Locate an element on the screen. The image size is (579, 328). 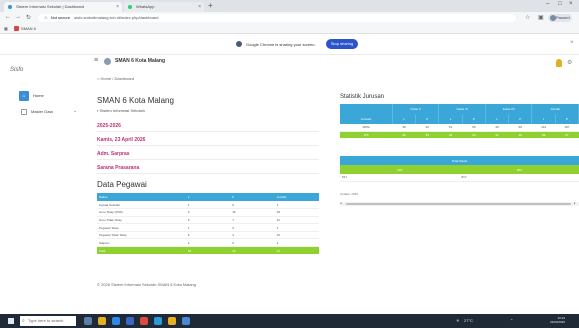
sidebar-item-label: Home is located at coordinates (38, 95).